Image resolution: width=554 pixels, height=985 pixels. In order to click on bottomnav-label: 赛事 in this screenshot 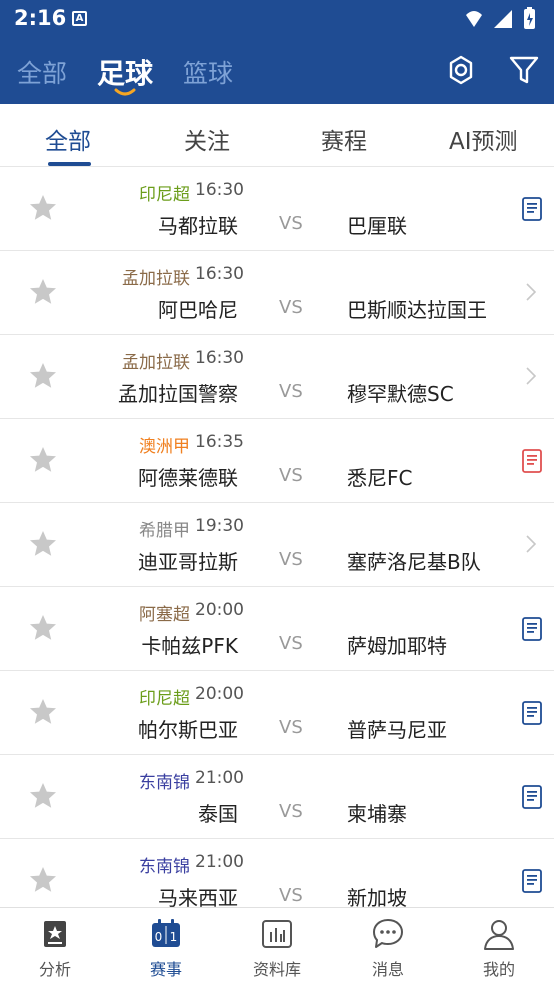, I will do `click(165, 969)`.